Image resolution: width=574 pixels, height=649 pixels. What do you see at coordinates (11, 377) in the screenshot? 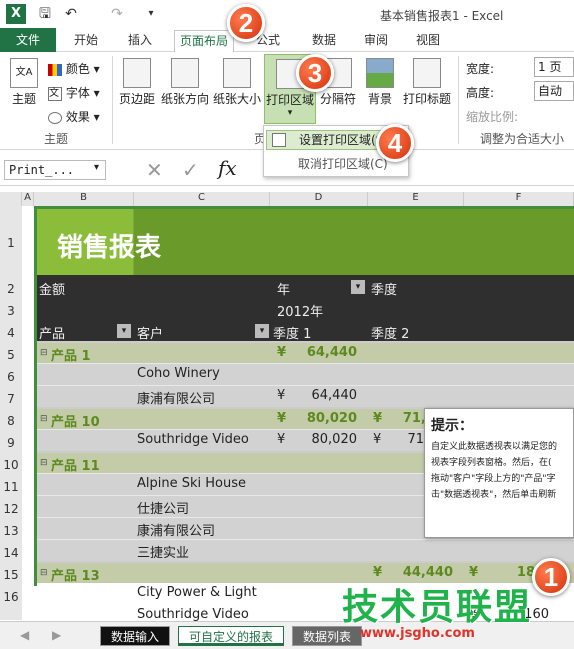
I see `row-header: 6` at bounding box center [11, 377].